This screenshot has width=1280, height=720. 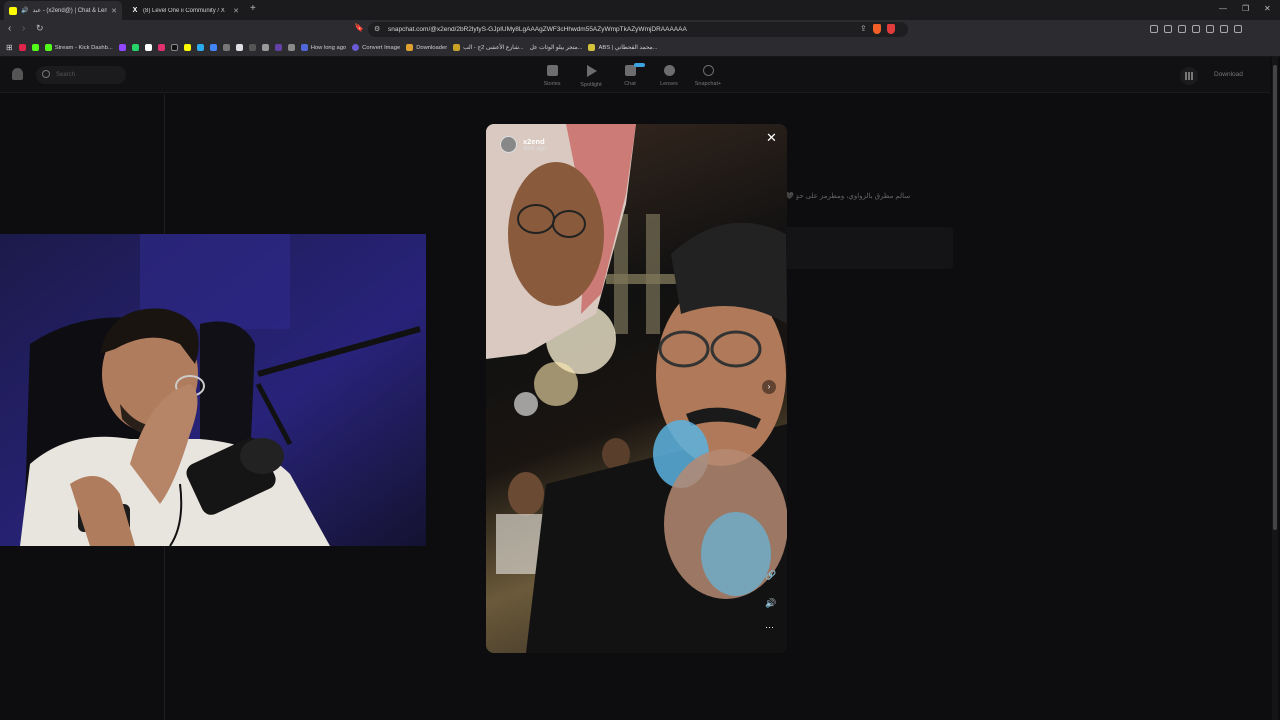 What do you see at coordinates (1189, 76) in the screenshot?
I see `apps-grid-button` at bounding box center [1189, 76].